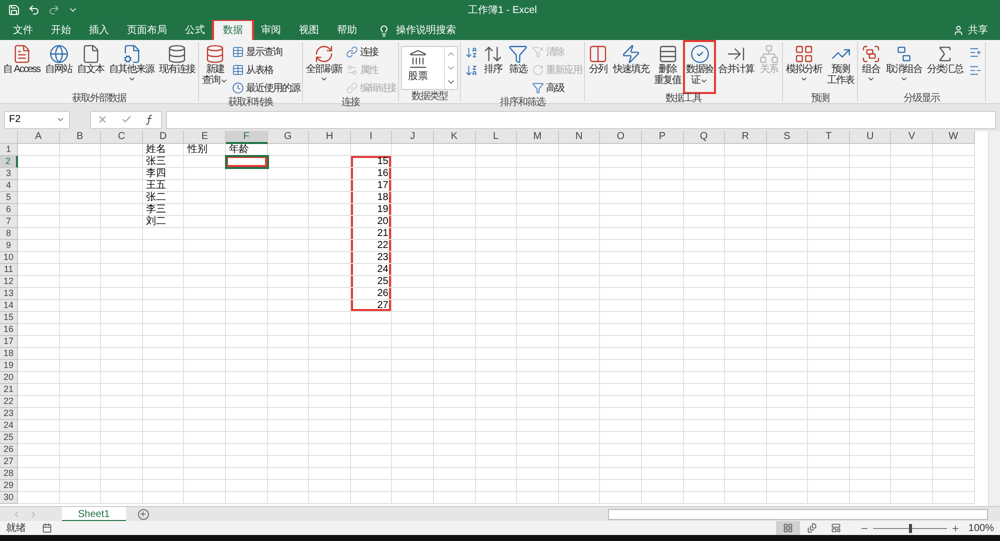  Describe the element at coordinates (205, 150) in the screenshot. I see `table-cell: 性别` at that location.